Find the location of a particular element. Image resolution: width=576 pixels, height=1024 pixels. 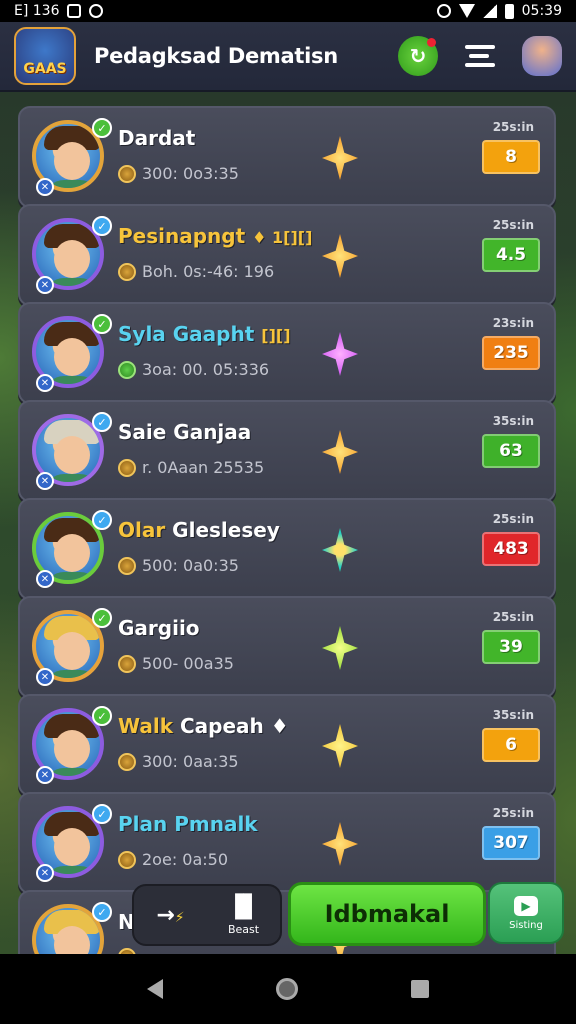

wifi-icon is located at coordinates (466, 11).